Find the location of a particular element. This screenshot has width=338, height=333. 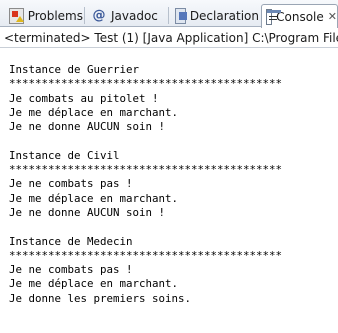

console-line: Je donne les premiers soins. is located at coordinates (100, 298).